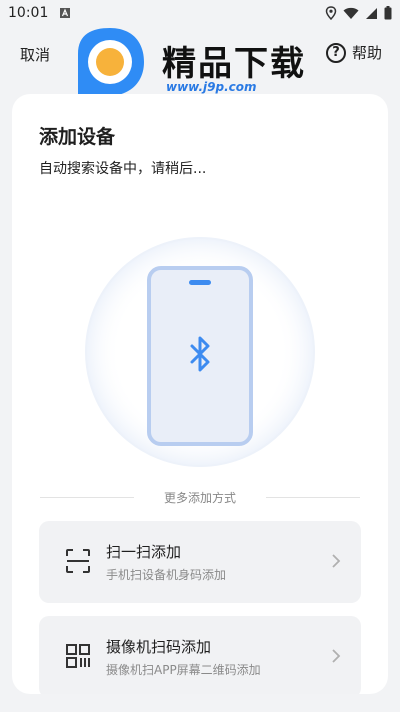 This screenshot has height=712, width=400. I want to click on watermark-title: 精品下载, so click(234, 64).